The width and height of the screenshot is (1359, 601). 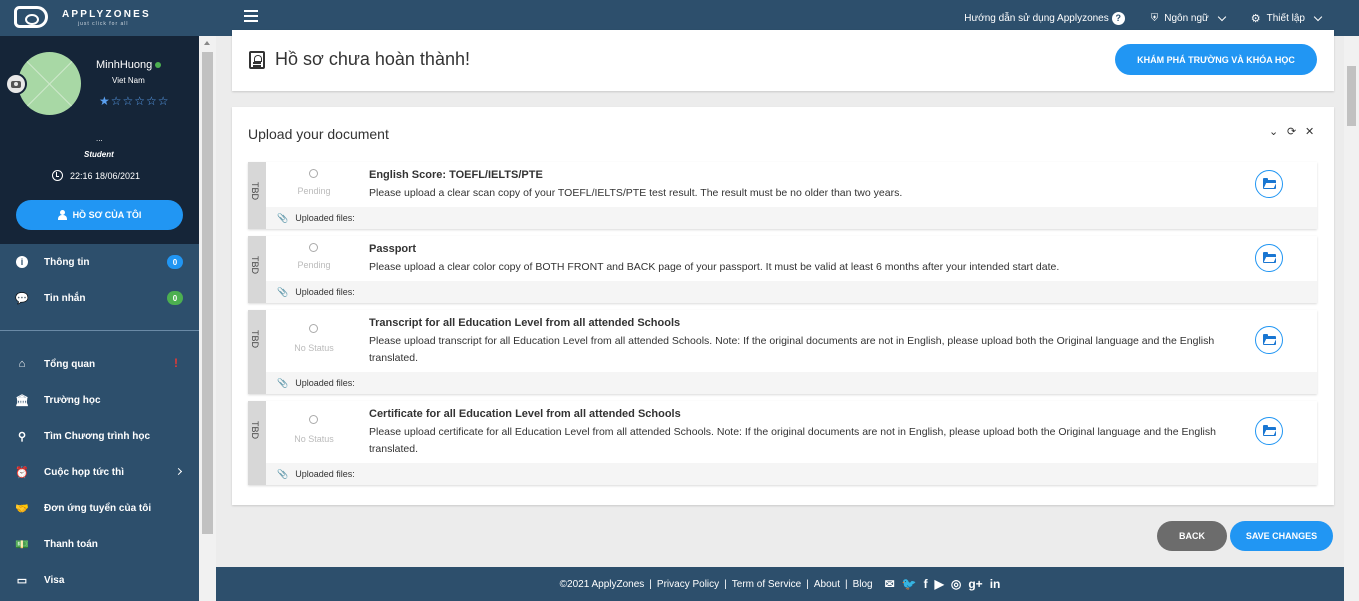 I want to click on sidebar-scrollbar, so click(x=207, y=318).